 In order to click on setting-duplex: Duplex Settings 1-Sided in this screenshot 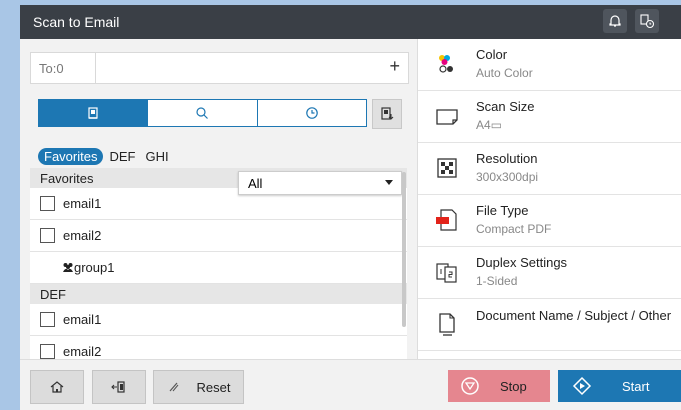, I will do `click(549, 273)`.